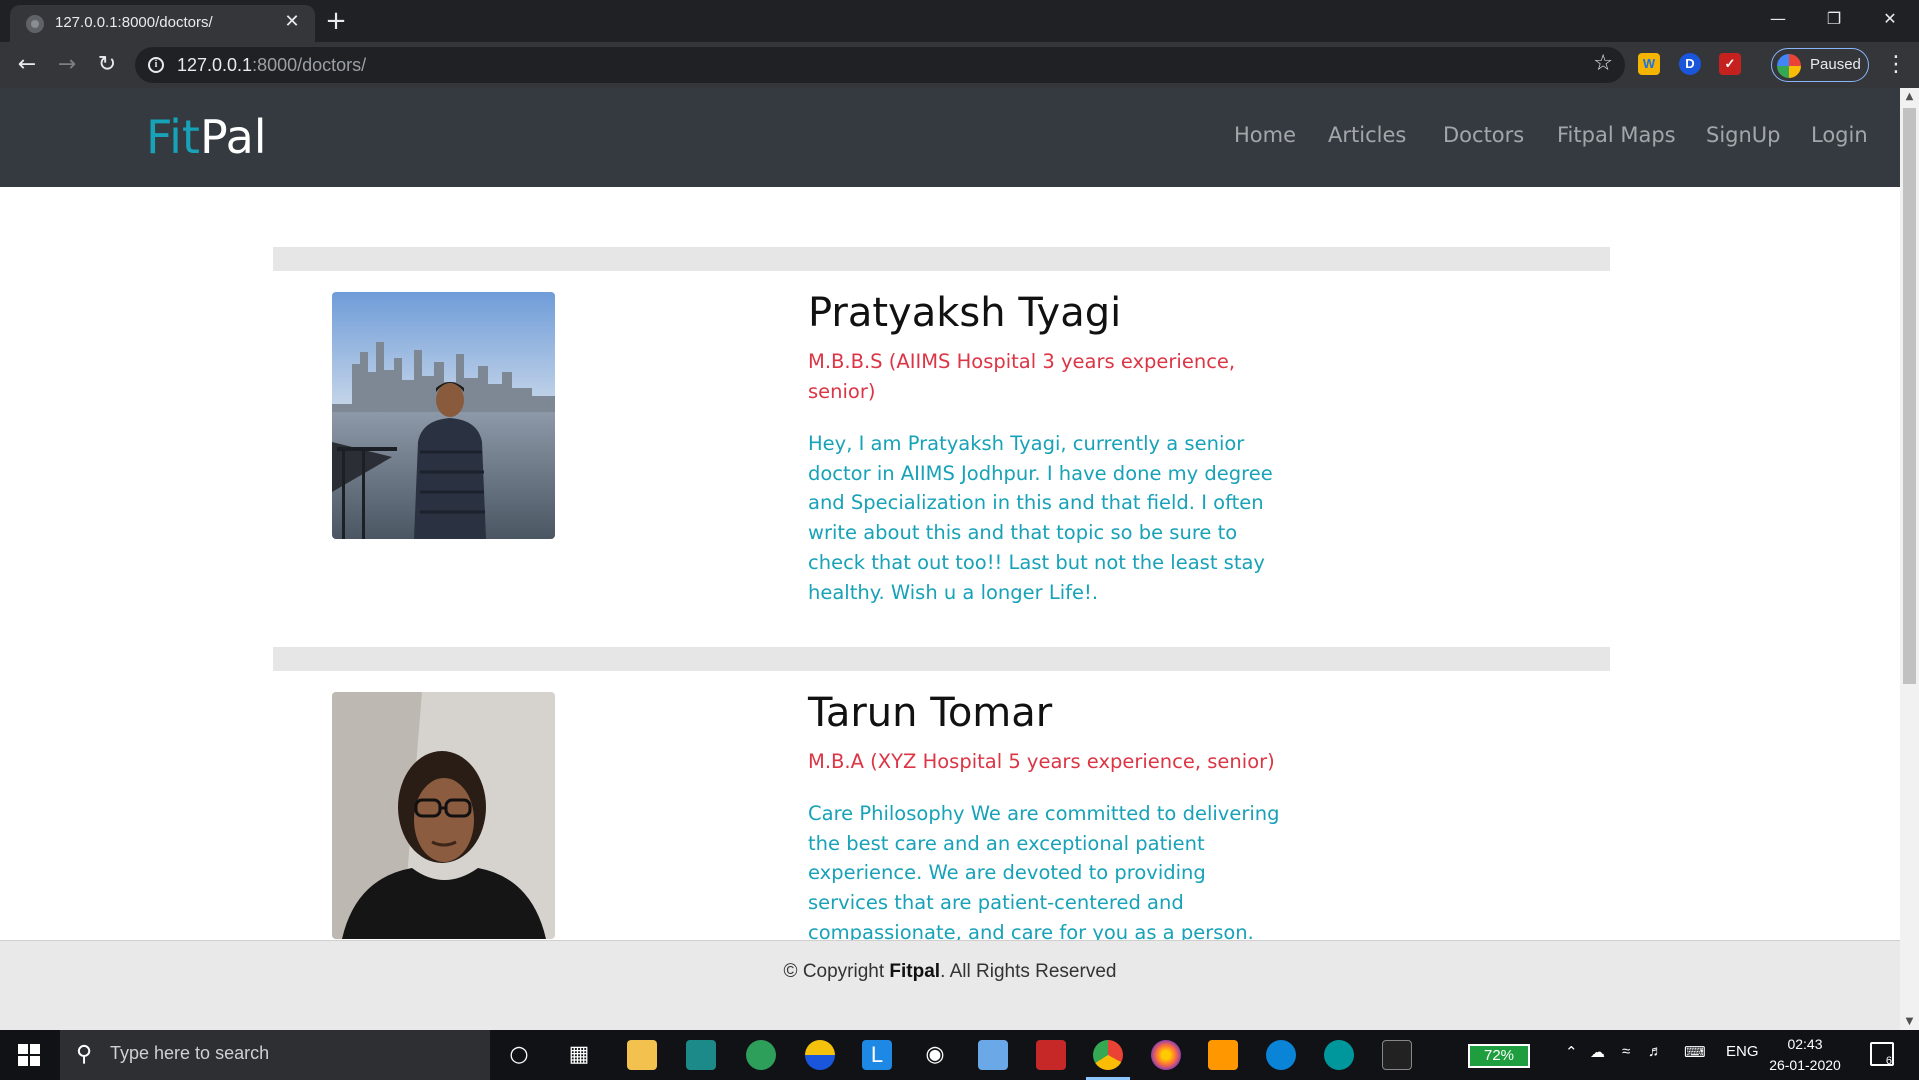  Describe the element at coordinates (1649, 64) in the screenshot. I see `extension-w-icon: W` at that location.